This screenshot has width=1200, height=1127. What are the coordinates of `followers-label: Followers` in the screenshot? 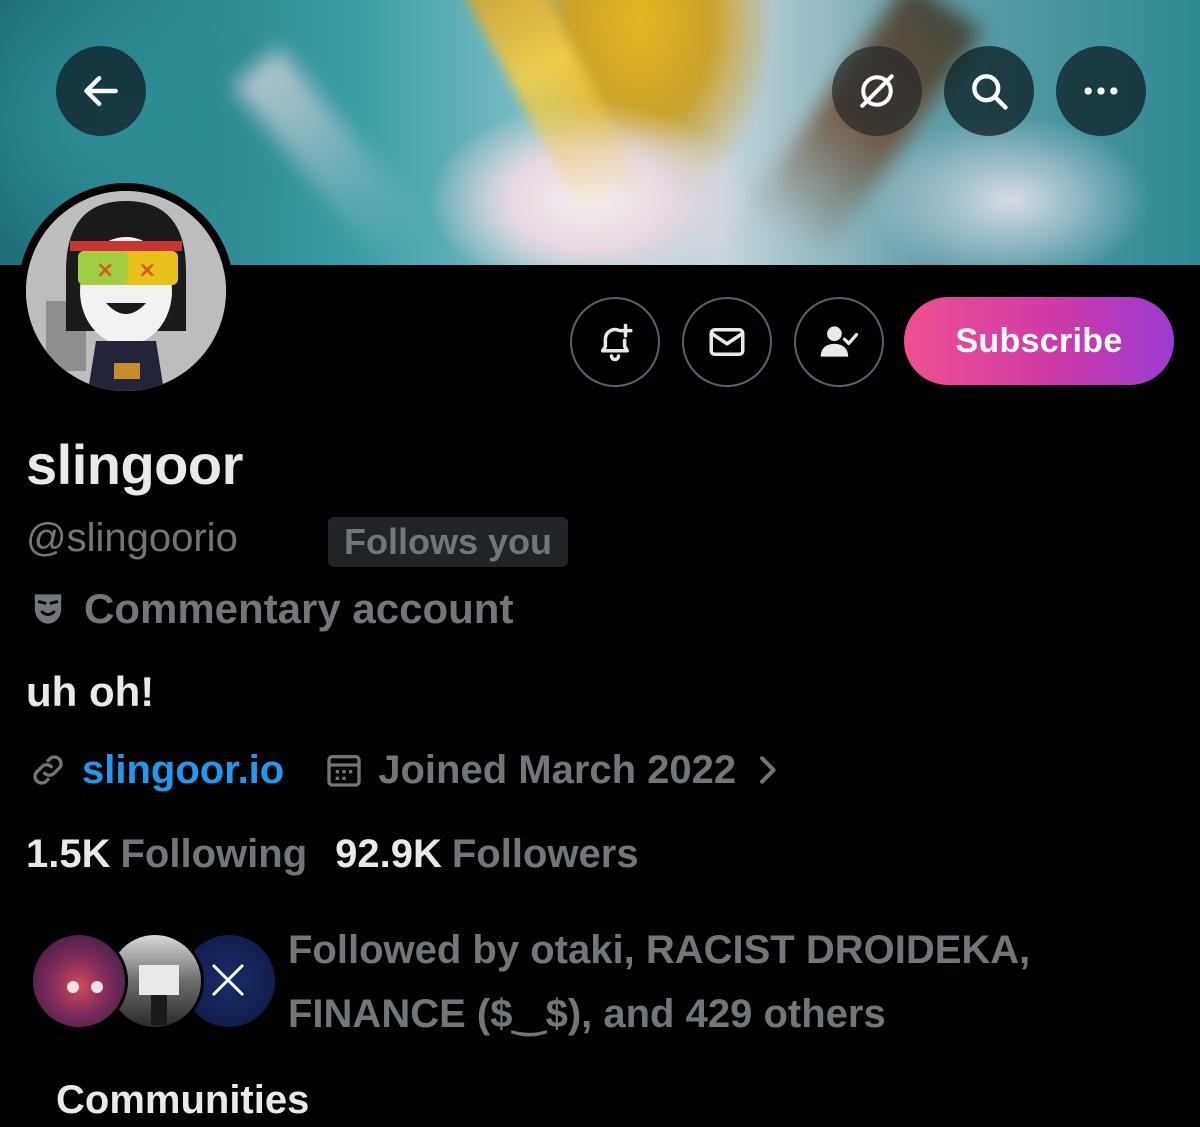 It's located at (545, 853).